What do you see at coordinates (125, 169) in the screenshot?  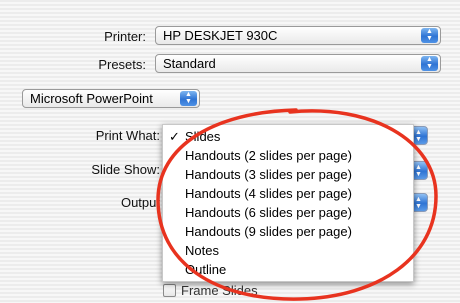 I see `slide-show-label: Slide Show:` at bounding box center [125, 169].